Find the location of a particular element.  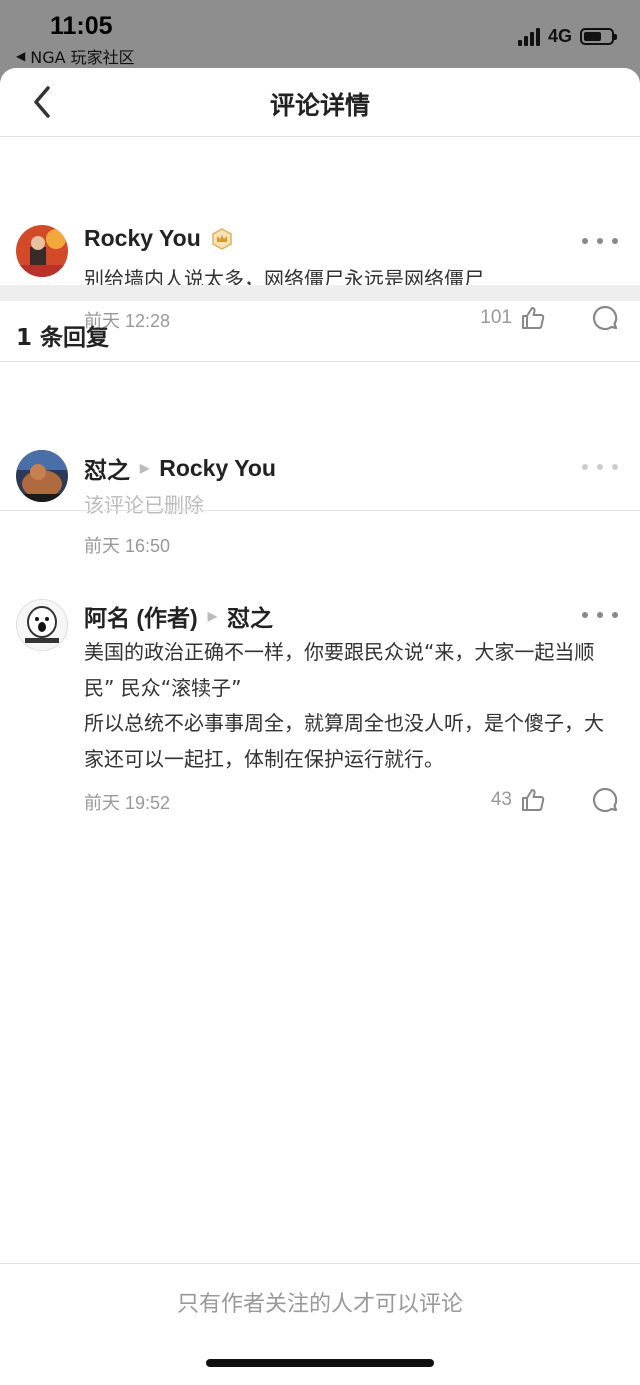

like-count: 43 is located at coordinates (501, 799).